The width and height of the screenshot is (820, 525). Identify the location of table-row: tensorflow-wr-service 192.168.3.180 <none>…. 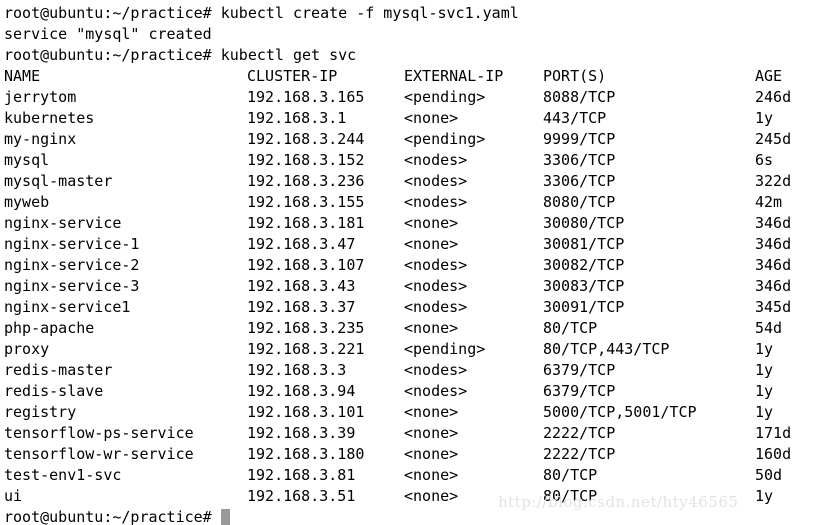
(410, 454).